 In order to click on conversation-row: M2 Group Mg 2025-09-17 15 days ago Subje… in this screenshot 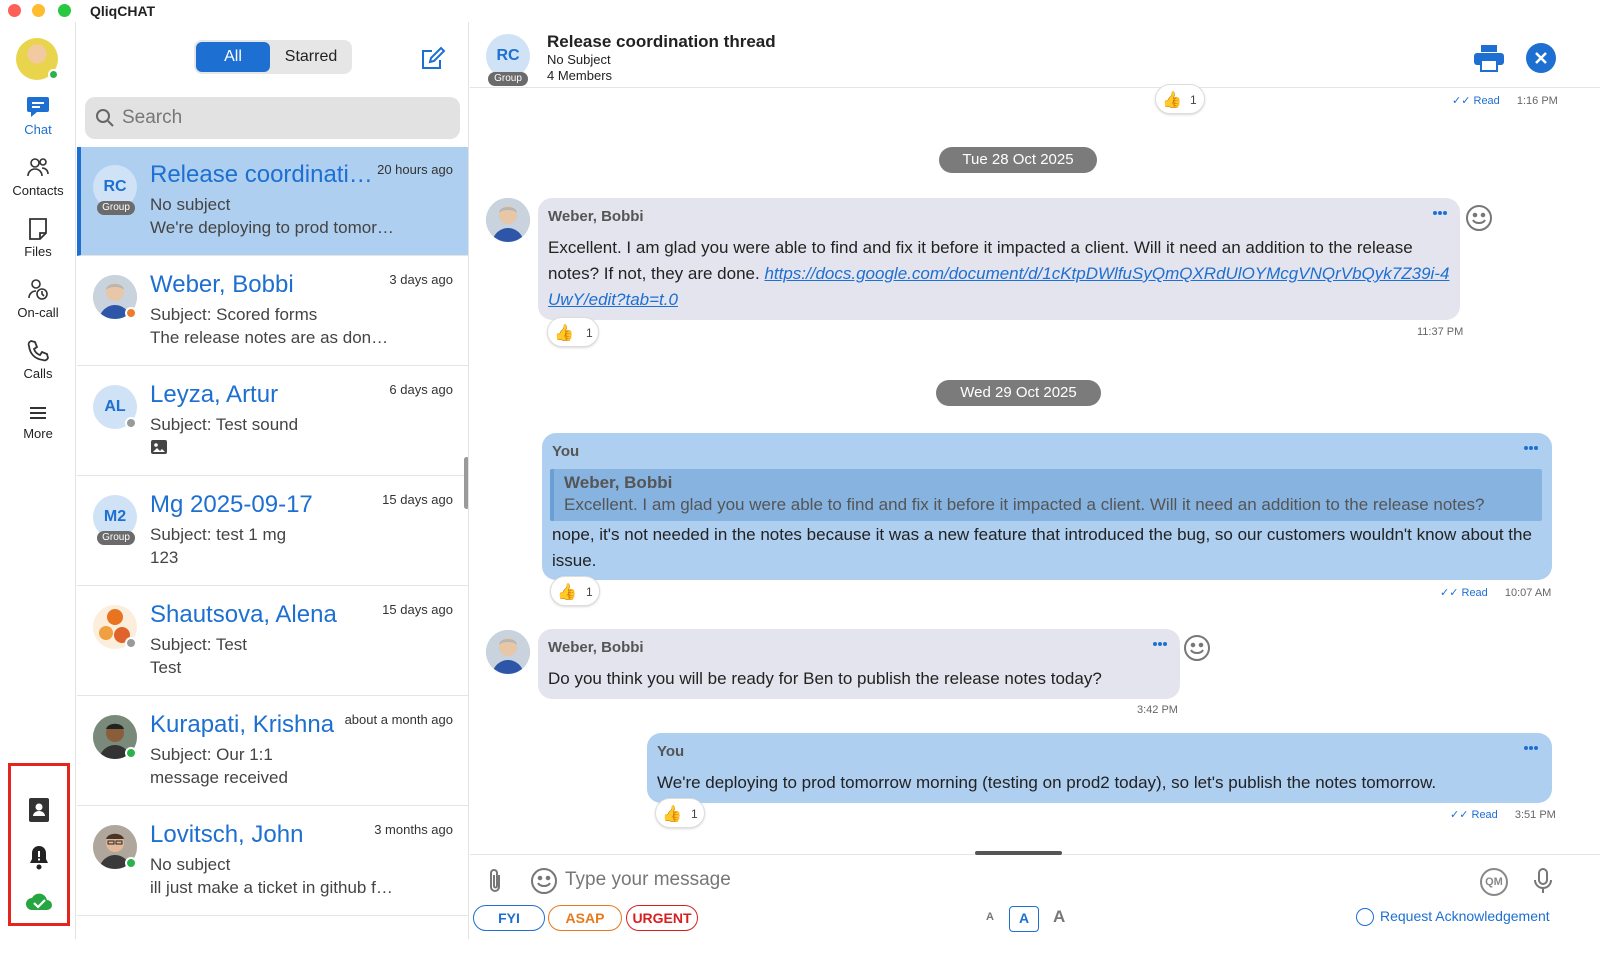, I will do `click(272, 531)`.